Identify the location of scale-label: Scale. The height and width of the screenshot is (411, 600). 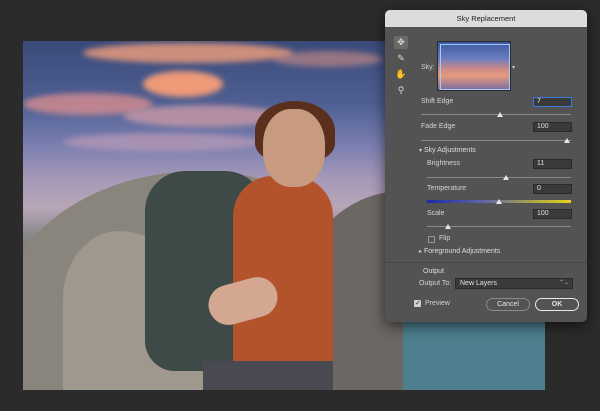
(436, 213).